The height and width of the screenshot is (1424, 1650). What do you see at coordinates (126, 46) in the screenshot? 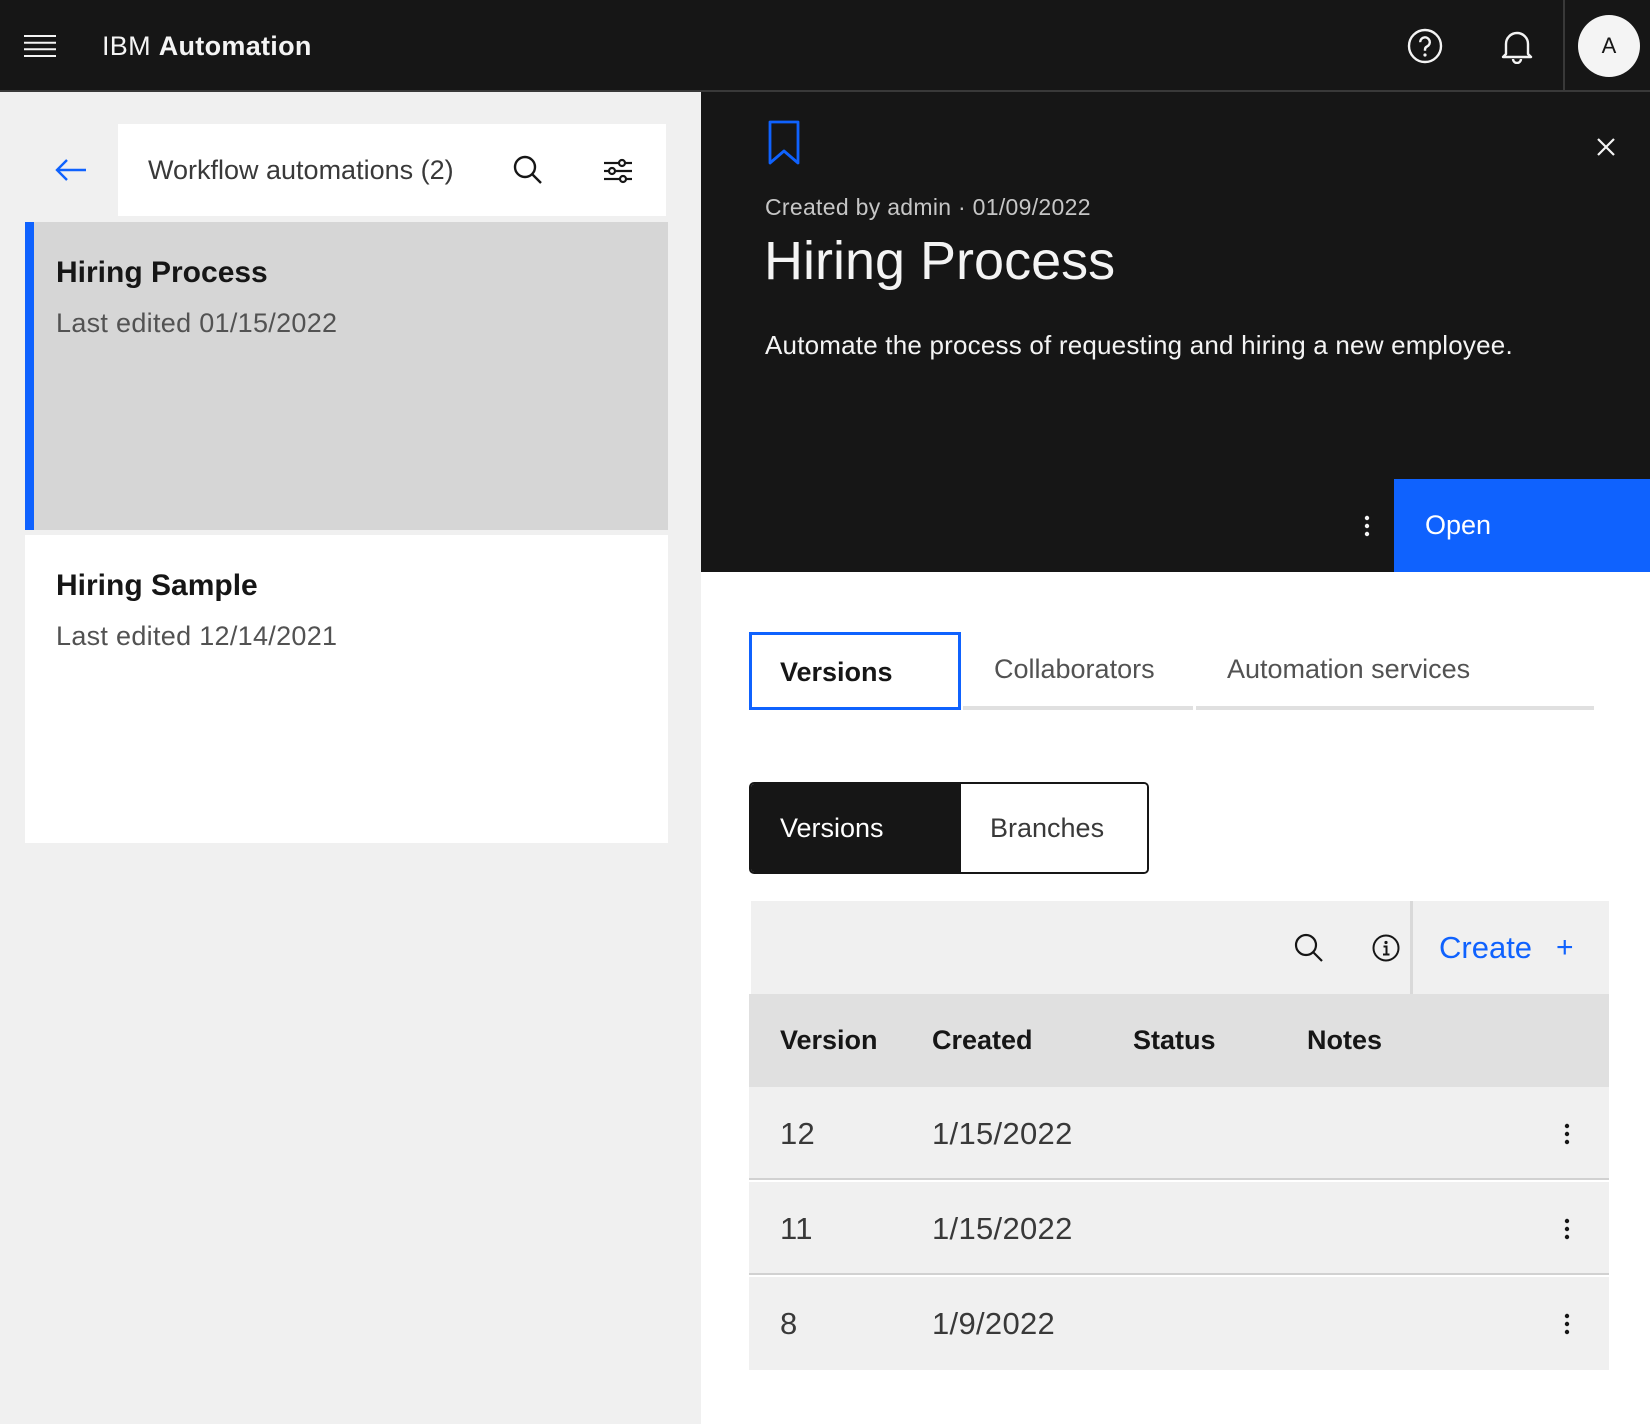
I see `brand-prefix: IBM` at bounding box center [126, 46].